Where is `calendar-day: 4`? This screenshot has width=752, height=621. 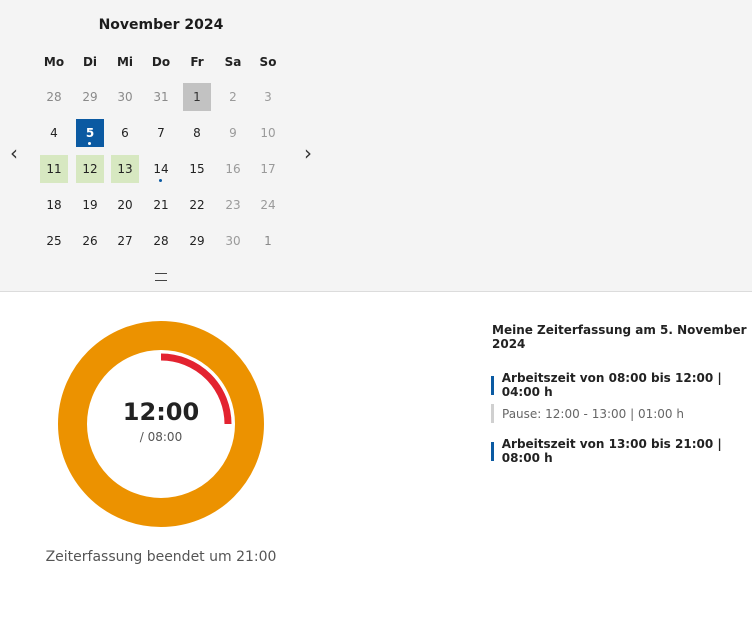 calendar-day: 4 is located at coordinates (54, 133).